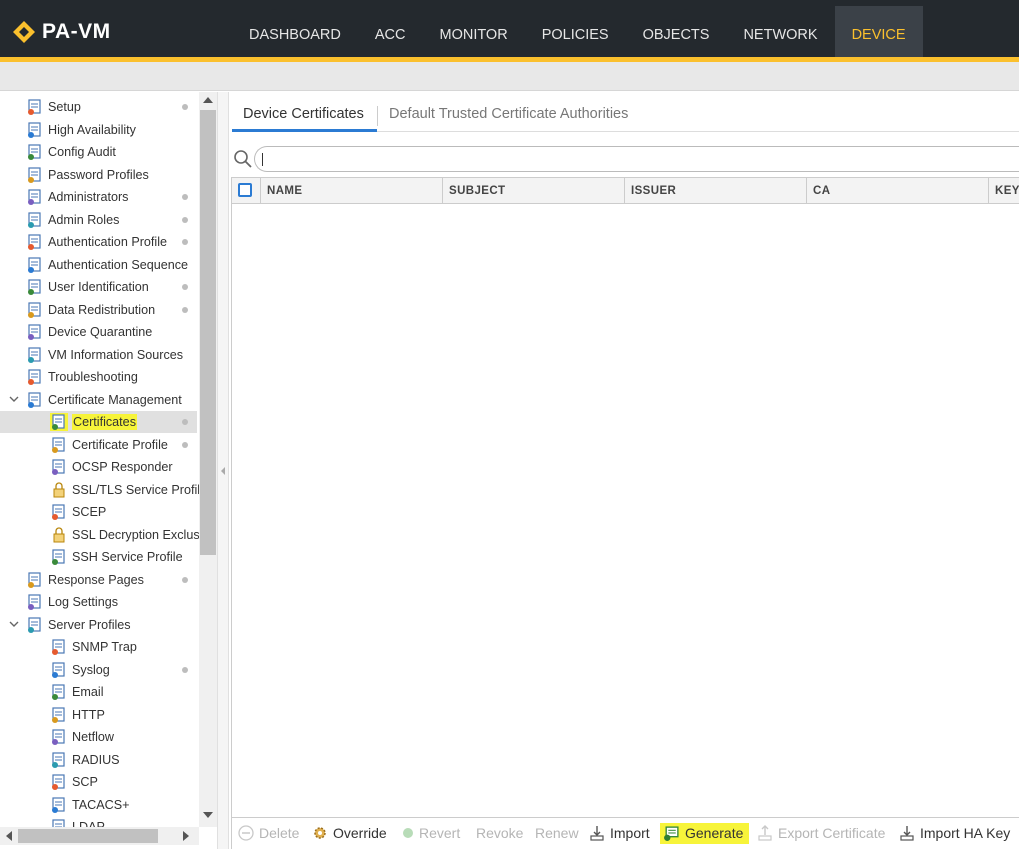 This screenshot has height=849, width=1019. What do you see at coordinates (98, 557) in the screenshot?
I see `sidebar-item-ssh-service-profile: SSH Service Profile` at bounding box center [98, 557].